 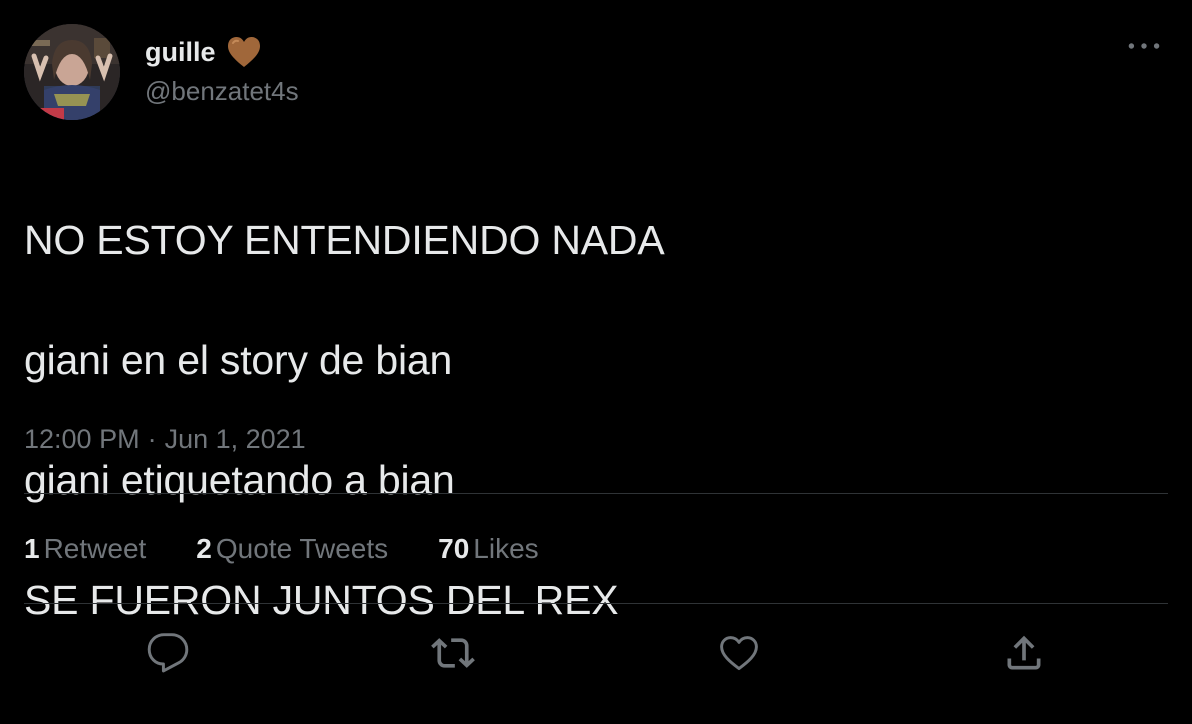 What do you see at coordinates (506, 548) in the screenshot?
I see `likes-label: Likes` at bounding box center [506, 548].